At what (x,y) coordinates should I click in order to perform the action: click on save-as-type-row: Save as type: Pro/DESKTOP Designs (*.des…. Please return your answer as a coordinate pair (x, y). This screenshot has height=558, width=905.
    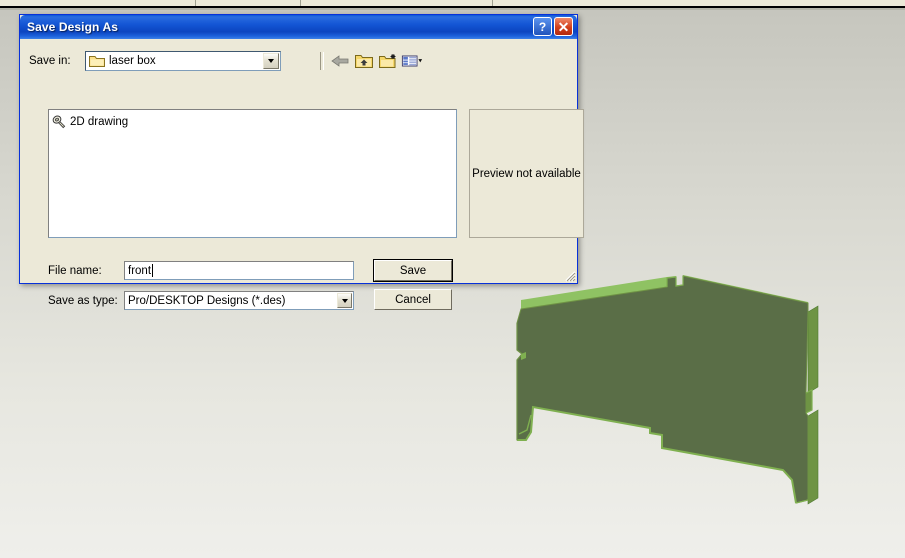
    Looking at the image, I should click on (201, 300).